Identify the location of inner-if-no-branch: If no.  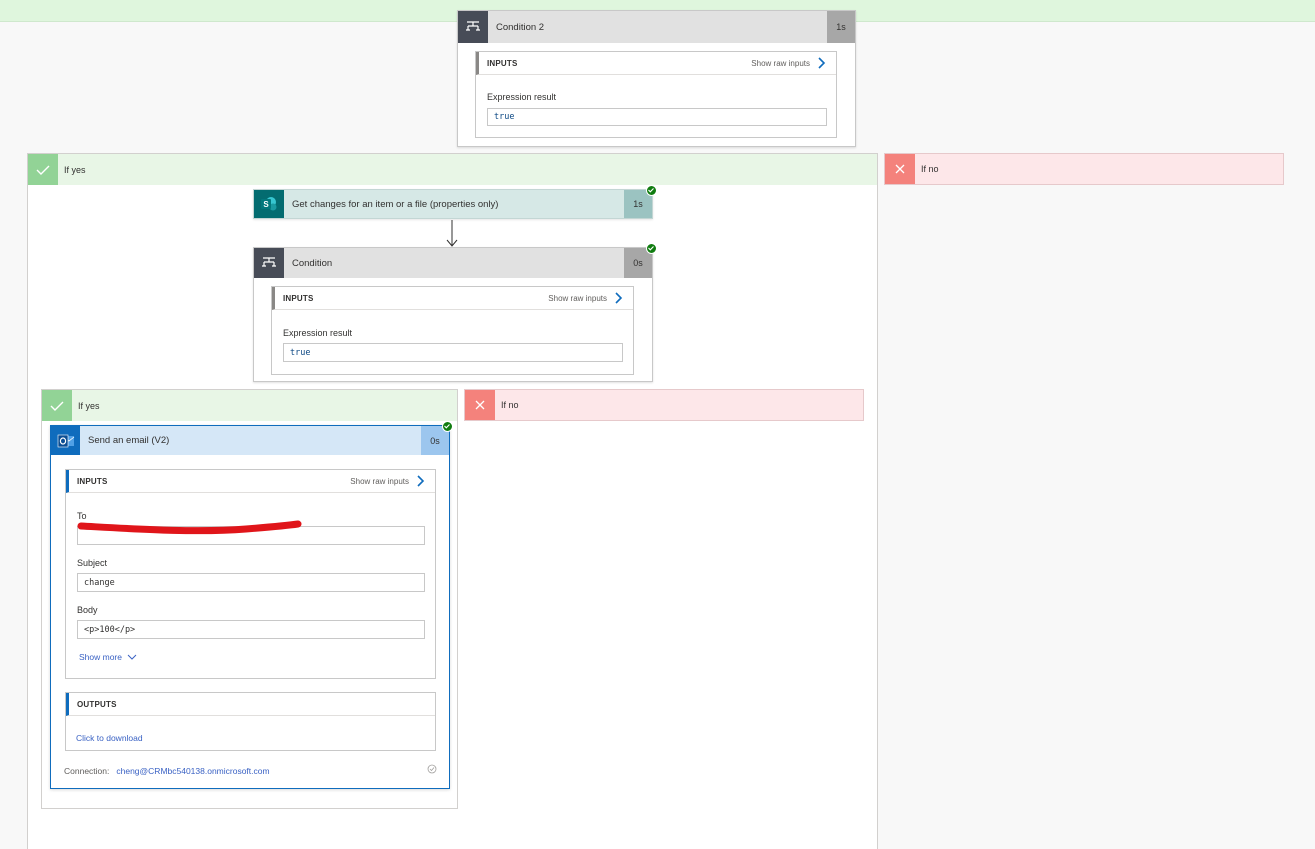
(664, 405).